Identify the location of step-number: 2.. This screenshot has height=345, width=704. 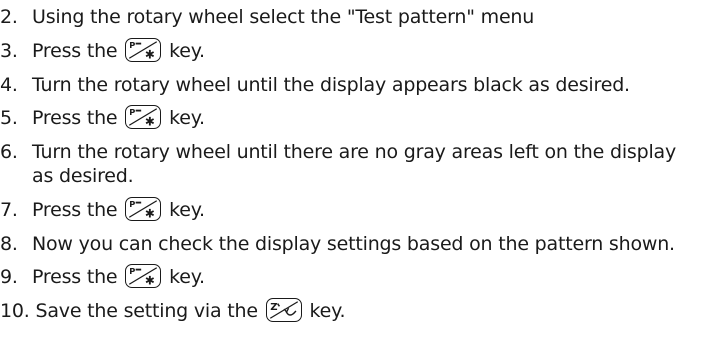
(9, 17).